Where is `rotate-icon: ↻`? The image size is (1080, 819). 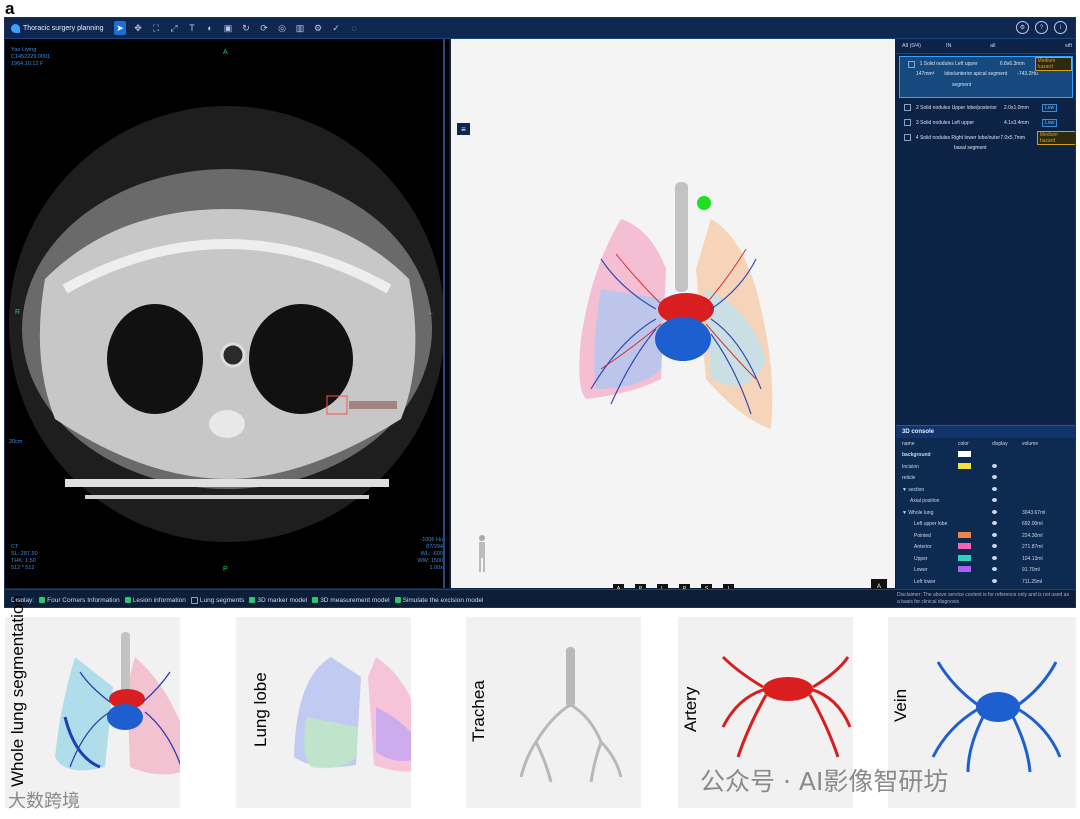
rotate-icon: ↻ is located at coordinates (246, 28).